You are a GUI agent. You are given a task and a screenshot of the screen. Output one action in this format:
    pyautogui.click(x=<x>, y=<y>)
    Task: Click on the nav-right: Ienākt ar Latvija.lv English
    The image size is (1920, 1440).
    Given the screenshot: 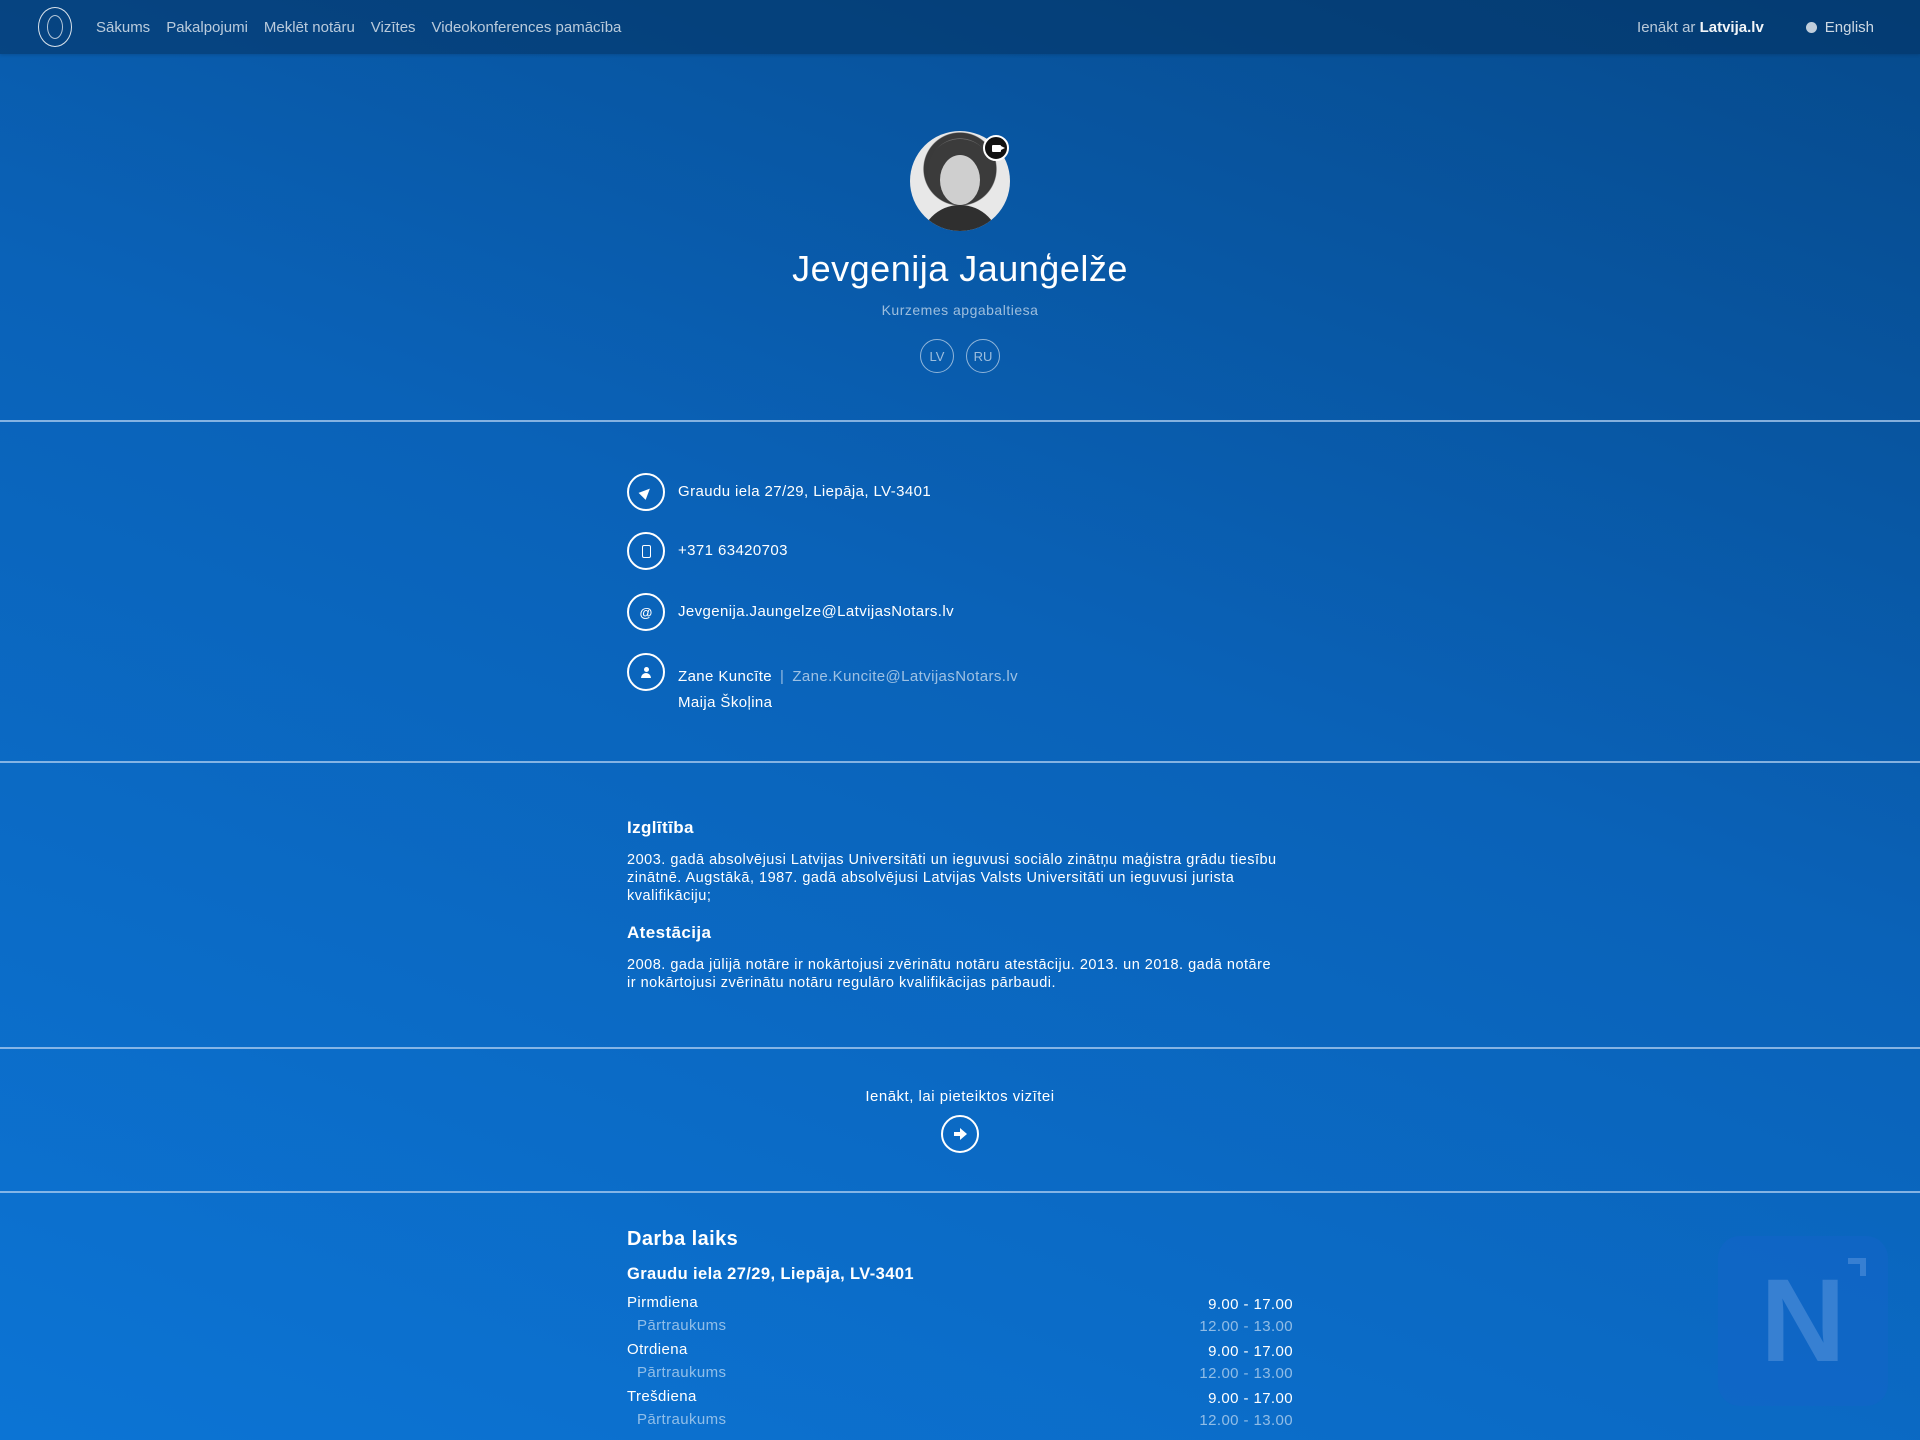 What is the action you would take?
    pyautogui.click(x=1755, y=27)
    